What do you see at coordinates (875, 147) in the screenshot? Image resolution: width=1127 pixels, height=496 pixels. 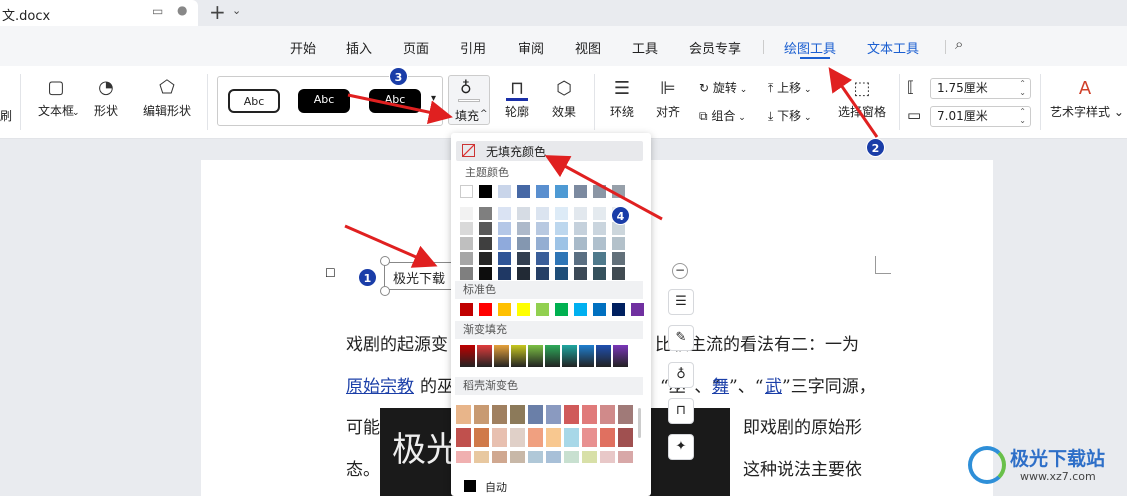 I see `step-badge: 2` at bounding box center [875, 147].